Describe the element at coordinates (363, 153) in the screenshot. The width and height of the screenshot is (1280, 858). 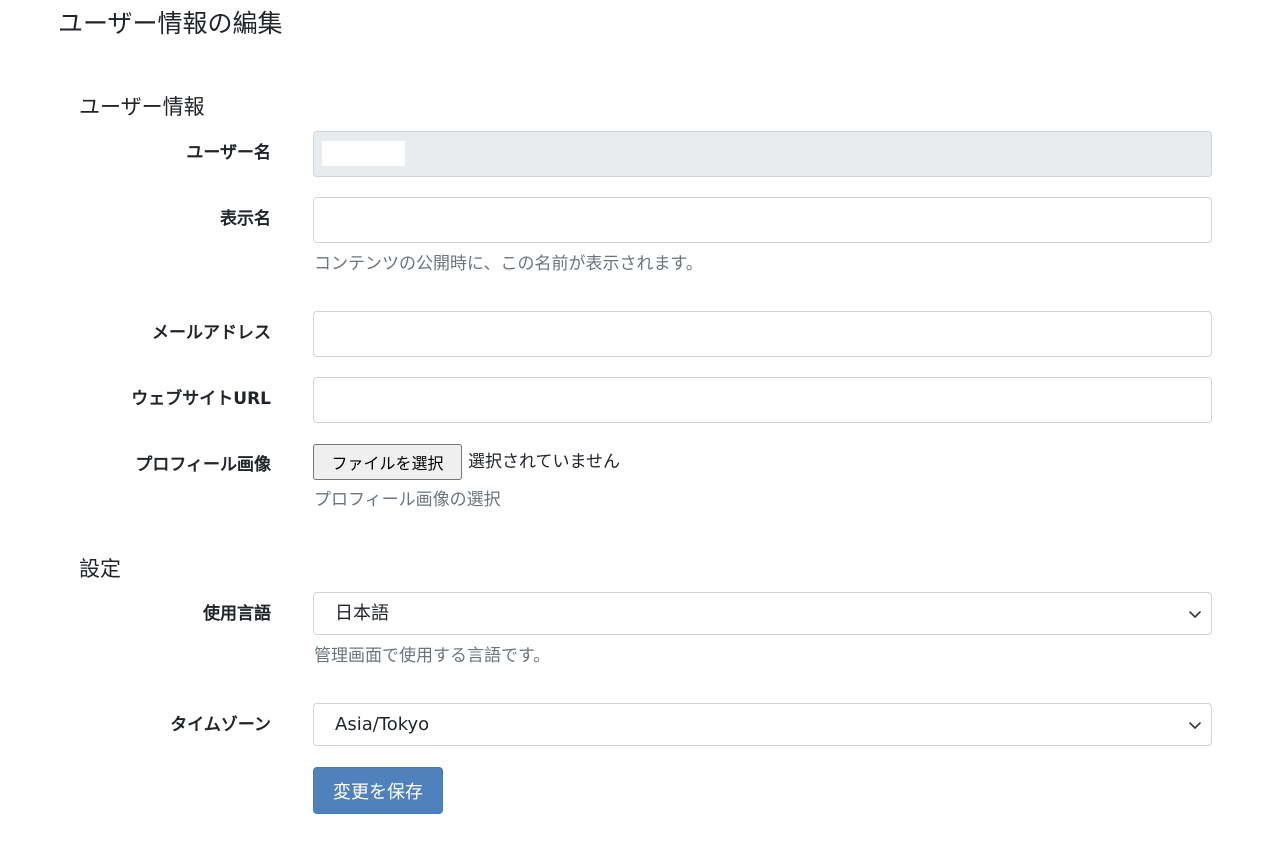
I see `username-redaction` at that location.